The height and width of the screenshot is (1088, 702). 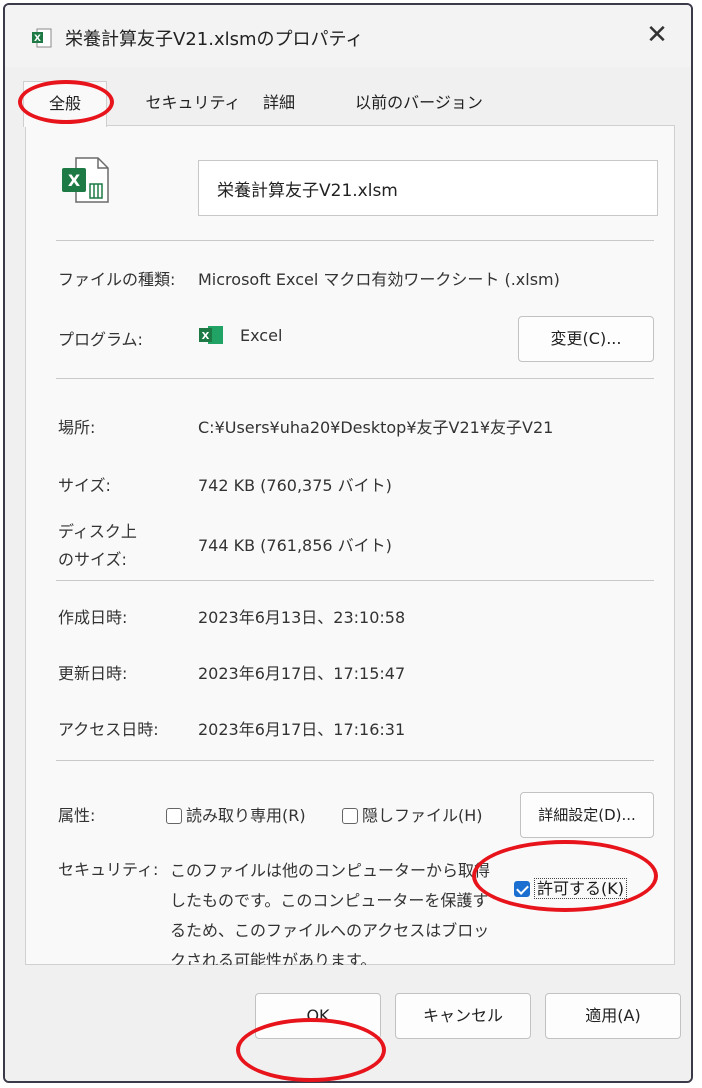 I want to click on size-value: 742 KB (760,375 バイト), so click(x=295, y=485).